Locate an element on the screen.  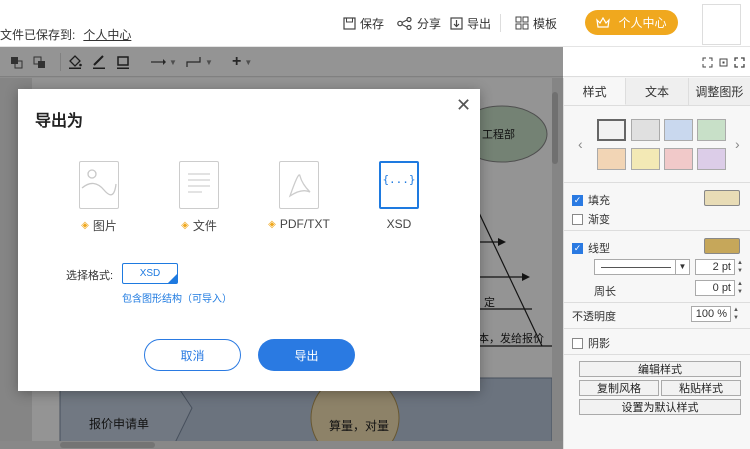
format-value: XSD is located at coordinates (150, 273).